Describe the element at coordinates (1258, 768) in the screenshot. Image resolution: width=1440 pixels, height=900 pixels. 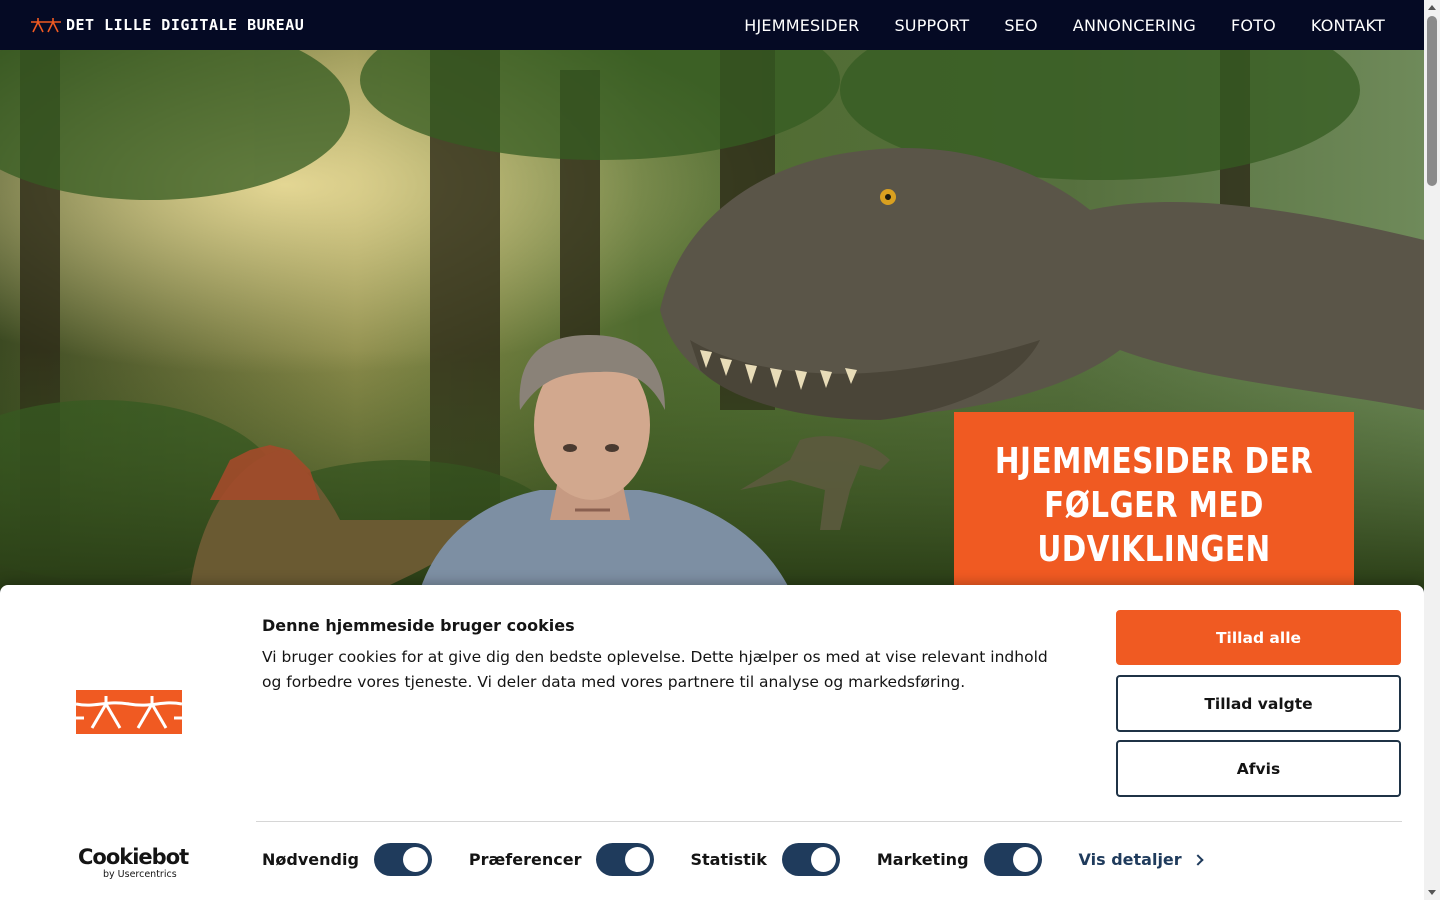
I see `reject-button: Afvis` at that location.